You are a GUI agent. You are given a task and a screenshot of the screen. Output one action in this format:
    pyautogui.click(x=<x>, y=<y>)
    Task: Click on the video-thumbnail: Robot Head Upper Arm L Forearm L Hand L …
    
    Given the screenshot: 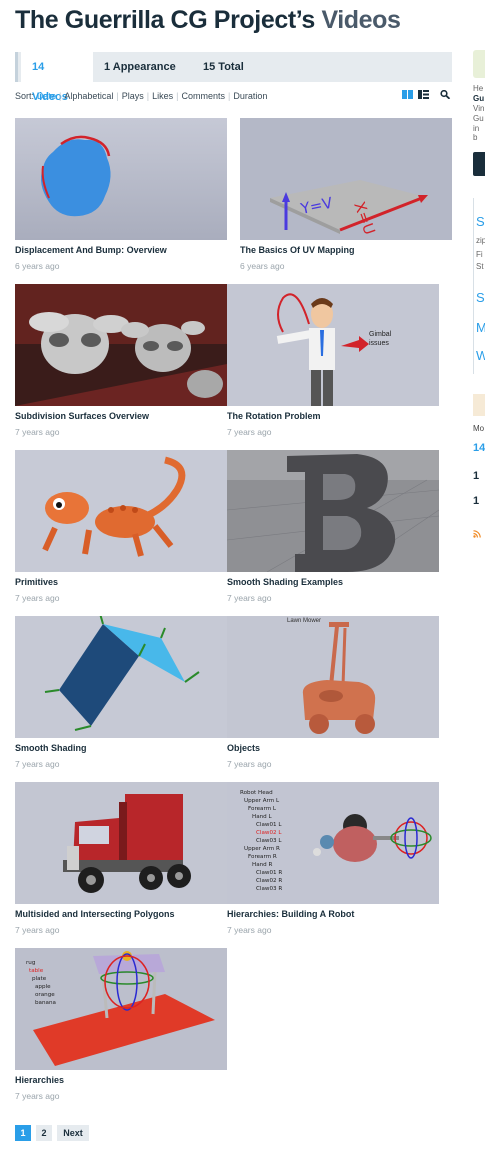 What is the action you would take?
    pyautogui.click(x=333, y=843)
    